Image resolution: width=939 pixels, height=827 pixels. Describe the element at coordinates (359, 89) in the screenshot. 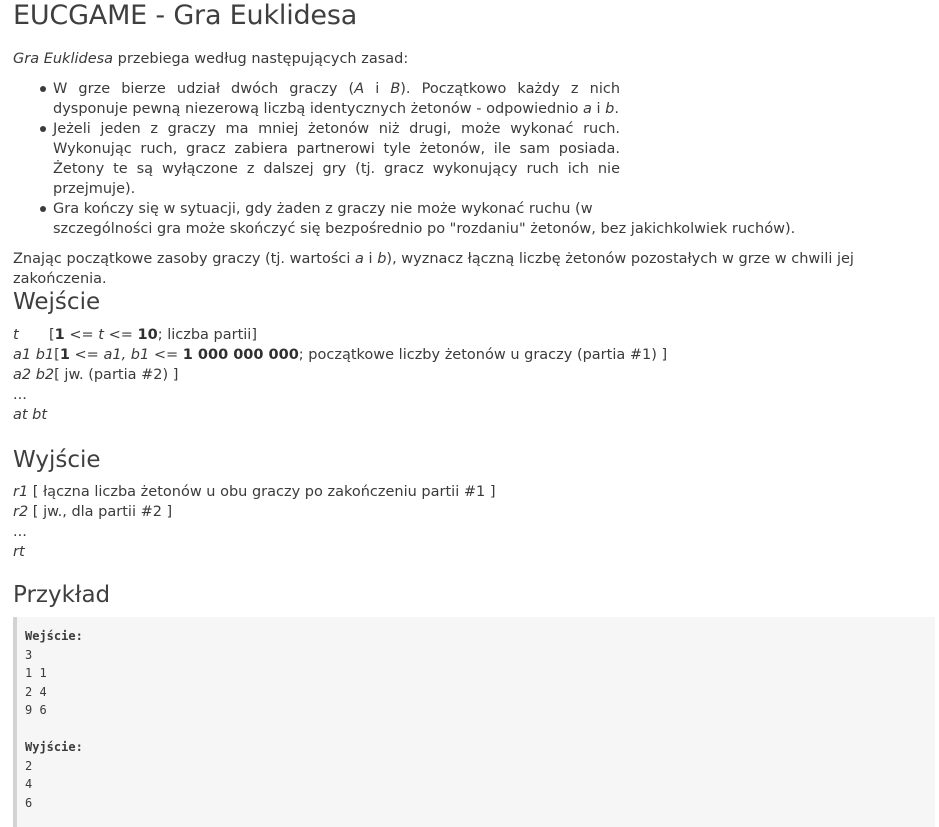

I see `player-a-var: A` at that location.